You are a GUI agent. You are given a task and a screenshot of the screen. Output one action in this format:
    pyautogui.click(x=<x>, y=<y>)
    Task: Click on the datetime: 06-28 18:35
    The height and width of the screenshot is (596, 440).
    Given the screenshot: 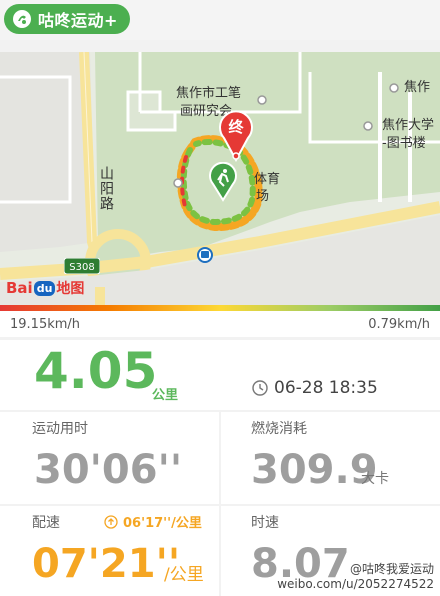 What is the action you would take?
    pyautogui.click(x=315, y=388)
    